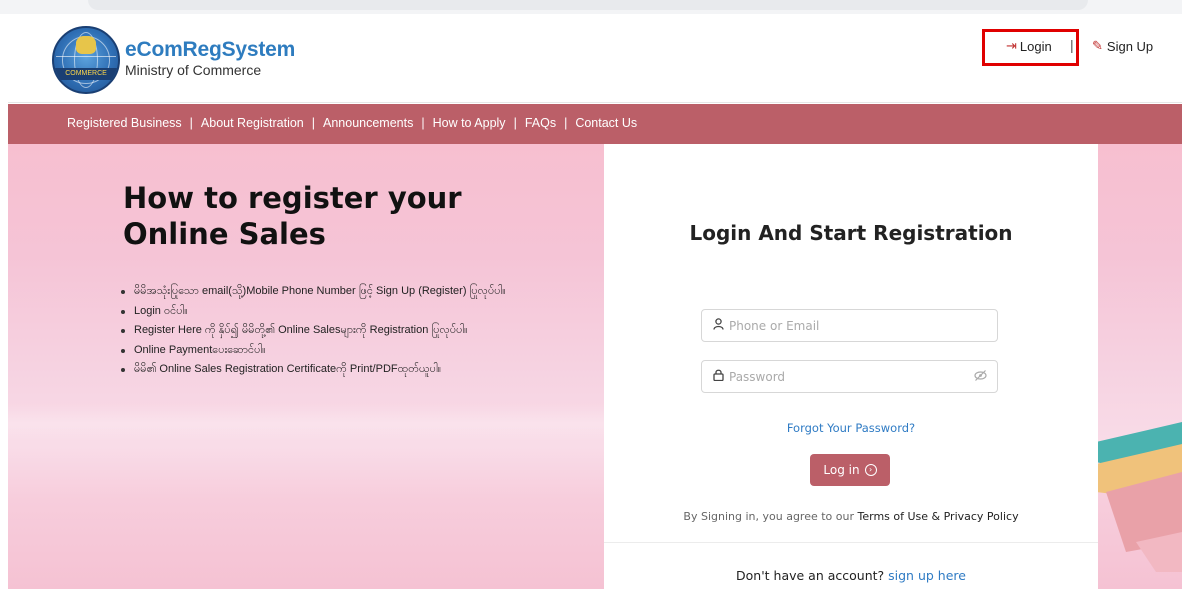 The height and width of the screenshot is (589, 1182). I want to click on login-card-title: Login And Start Registration, so click(851, 233).